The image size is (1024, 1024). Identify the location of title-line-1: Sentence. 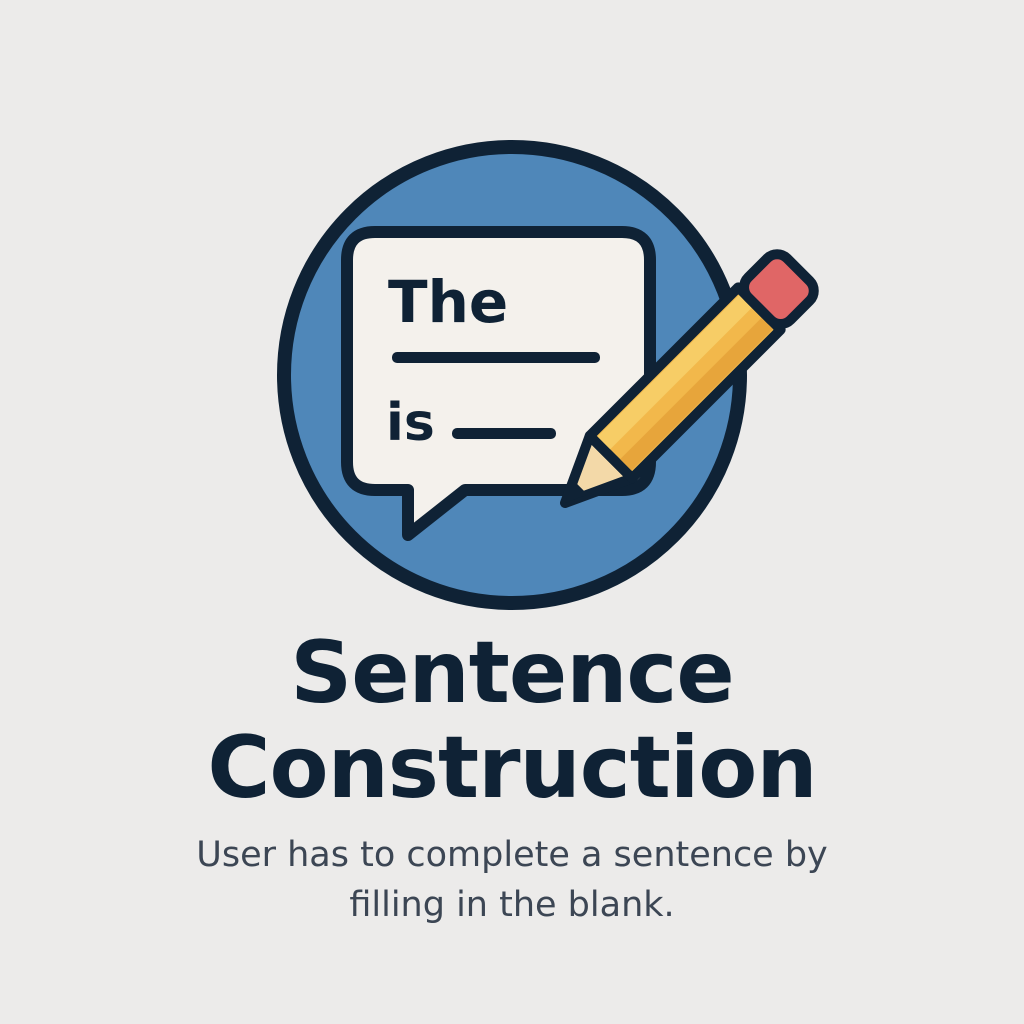
(512, 673).